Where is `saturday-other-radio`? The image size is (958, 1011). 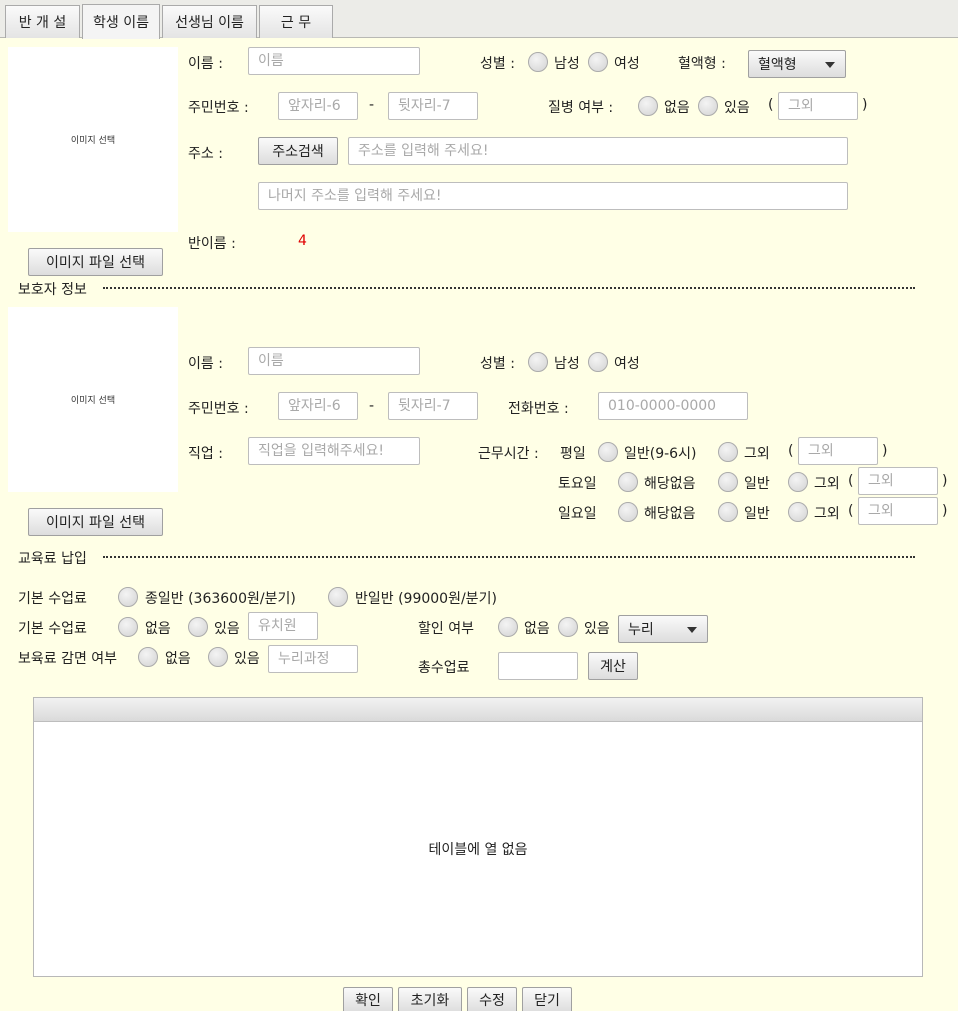
saturday-other-radio is located at coordinates (798, 482).